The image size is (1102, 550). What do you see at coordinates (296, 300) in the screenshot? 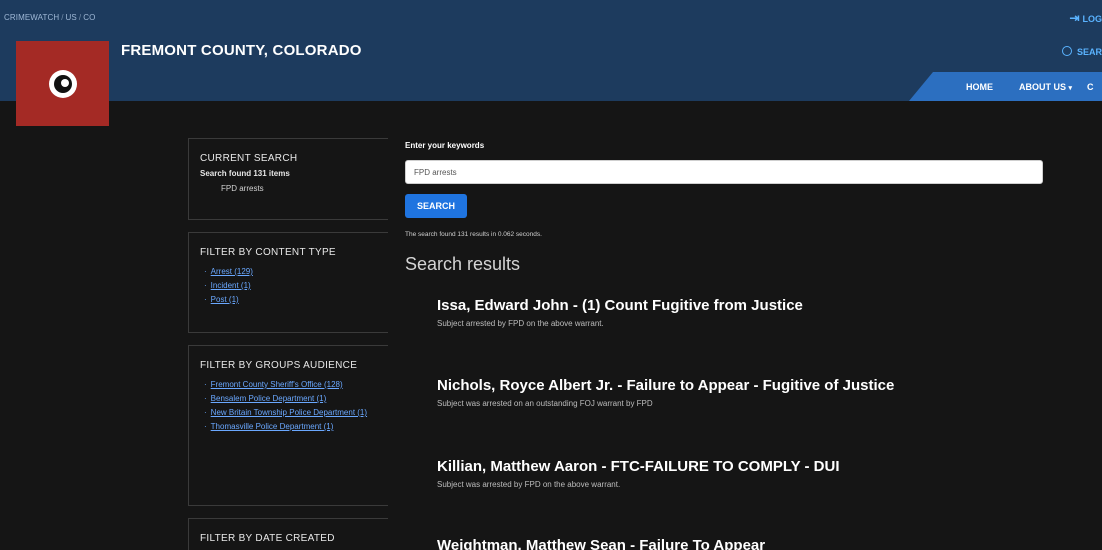
I see `facet-item: · Post (1)` at bounding box center [296, 300].